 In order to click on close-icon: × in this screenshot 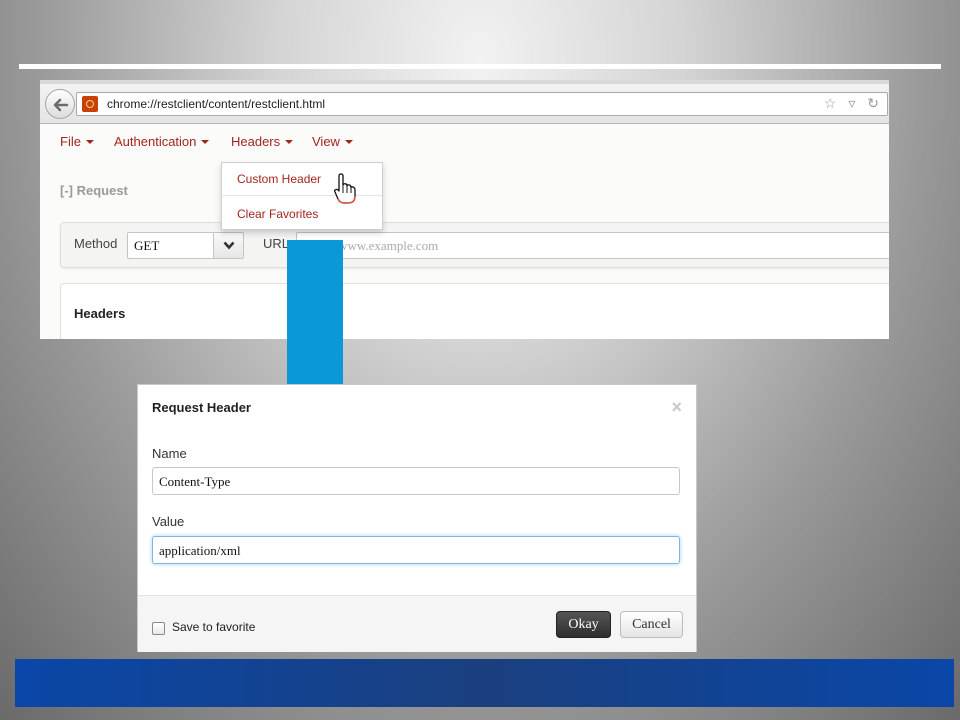, I will do `click(676, 407)`.